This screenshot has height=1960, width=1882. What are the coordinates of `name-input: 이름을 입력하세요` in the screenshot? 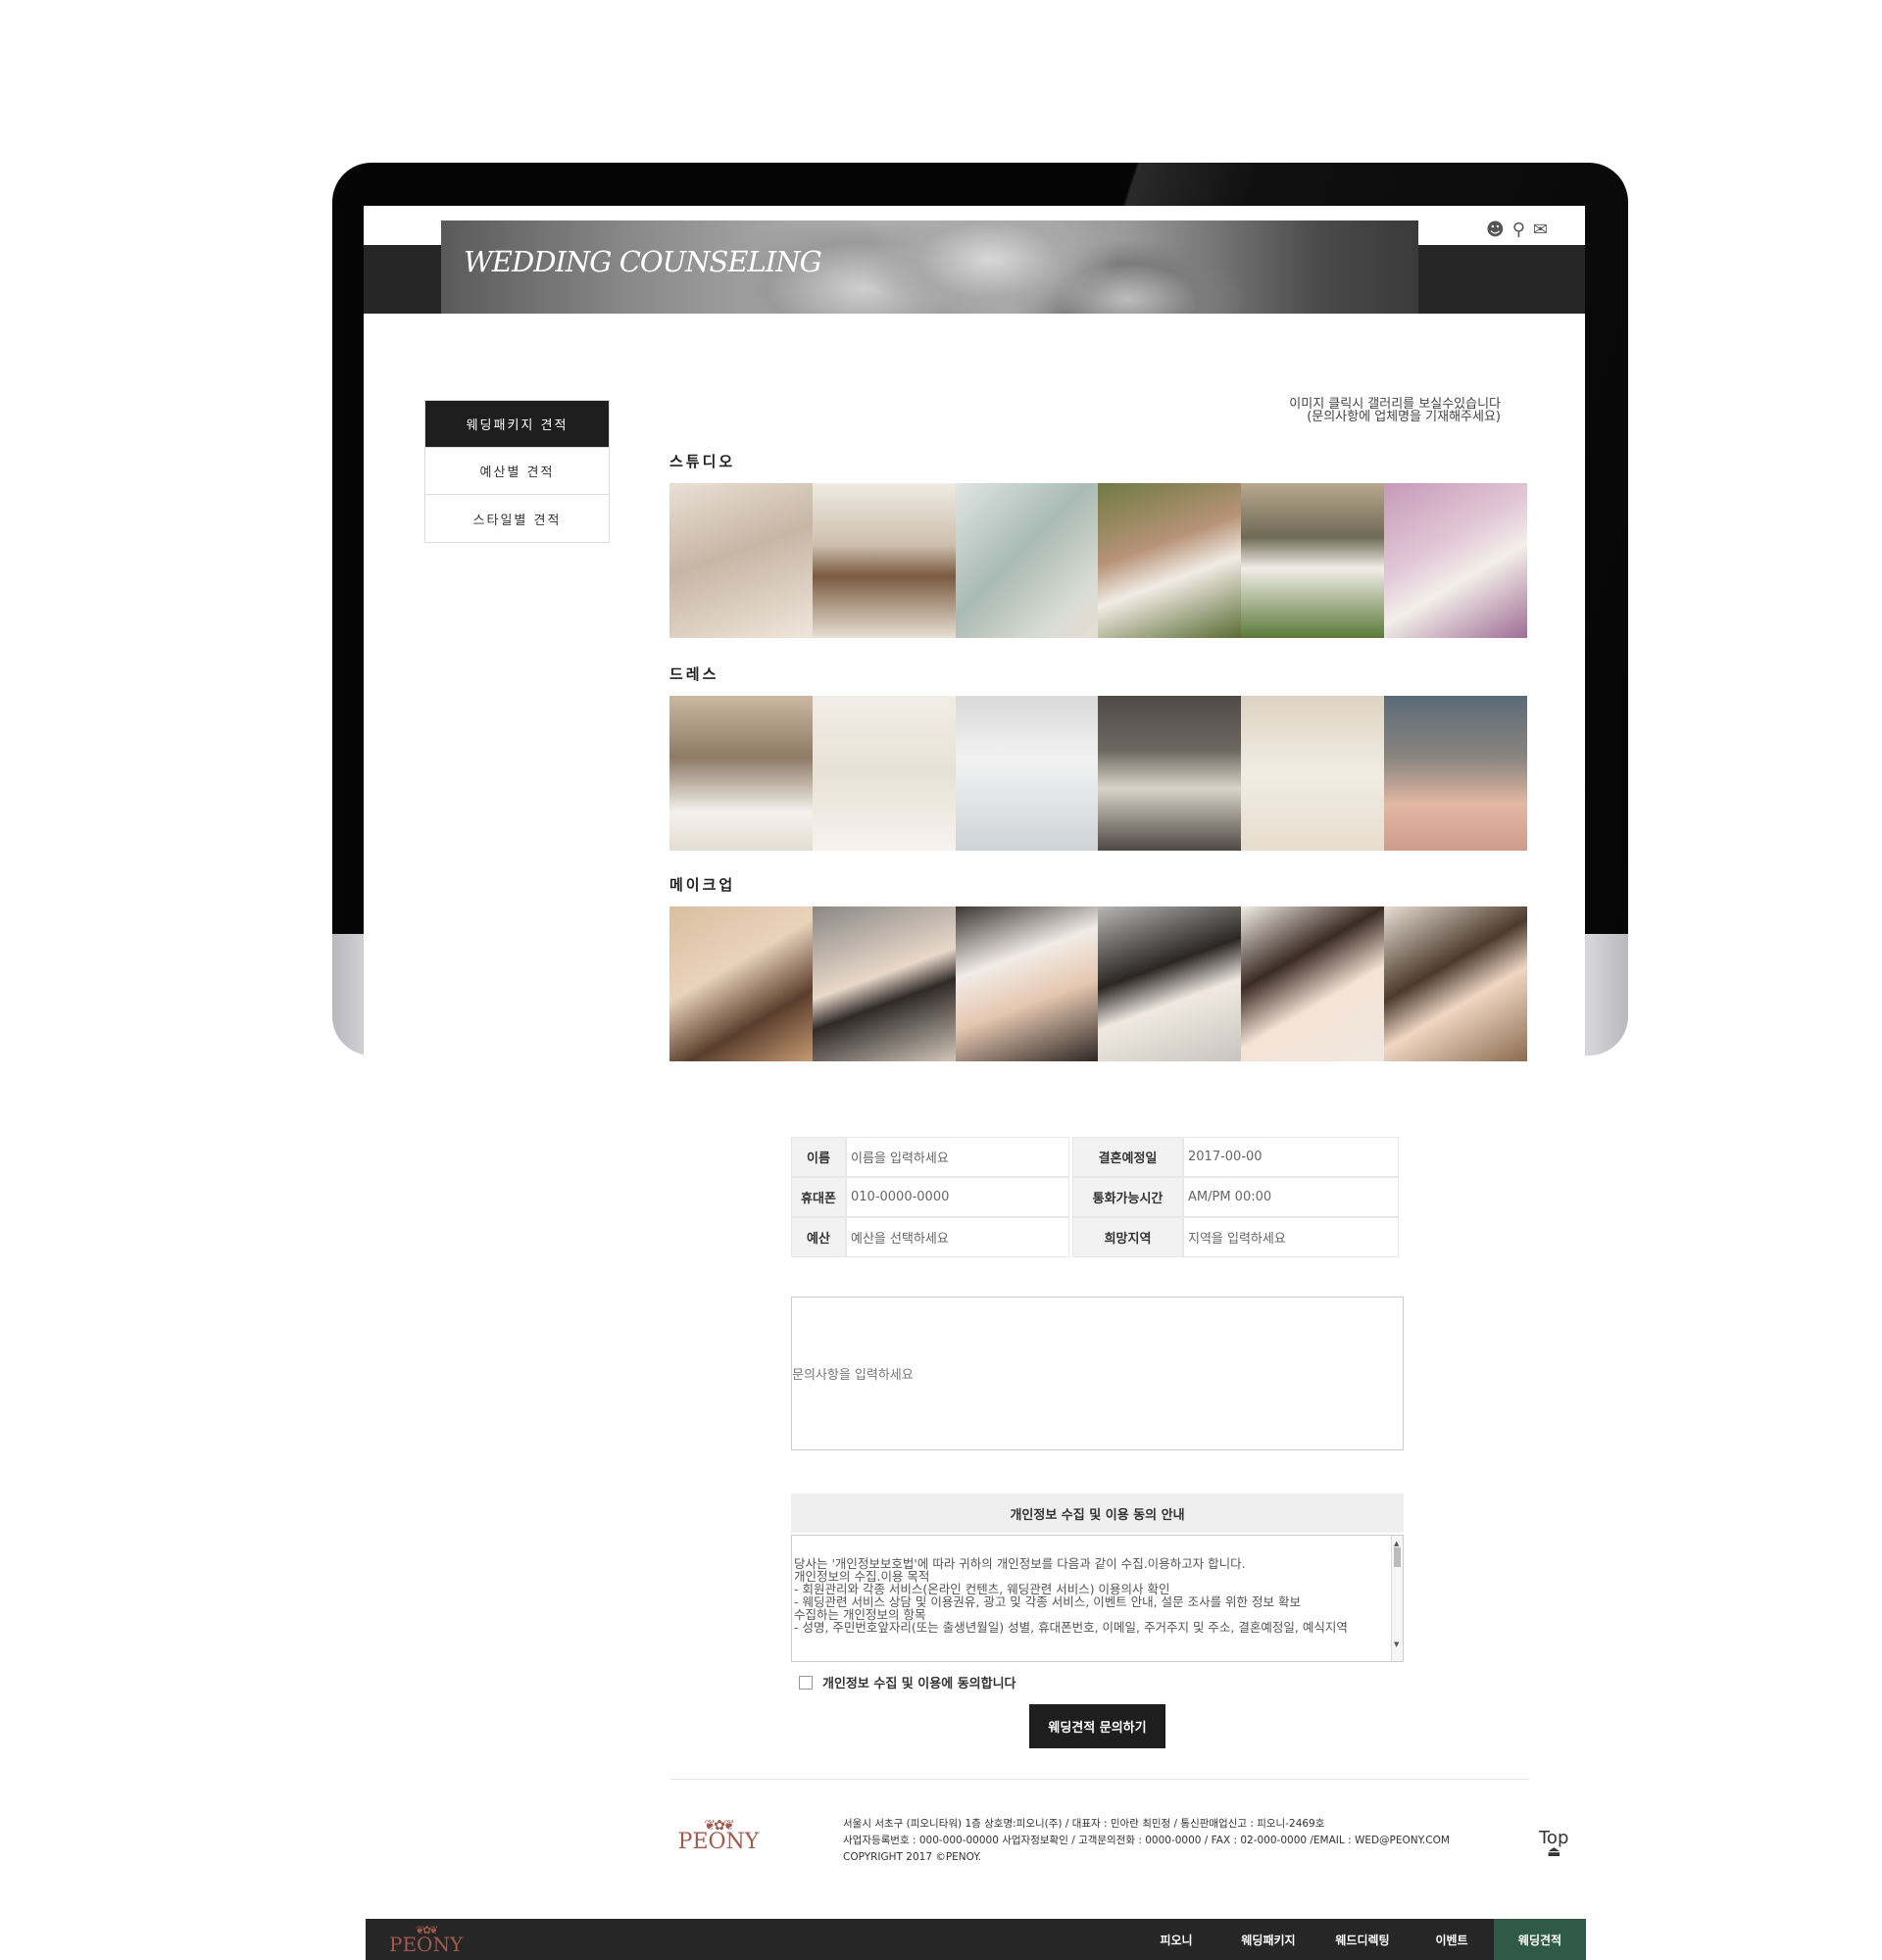 It's located at (958, 1157).